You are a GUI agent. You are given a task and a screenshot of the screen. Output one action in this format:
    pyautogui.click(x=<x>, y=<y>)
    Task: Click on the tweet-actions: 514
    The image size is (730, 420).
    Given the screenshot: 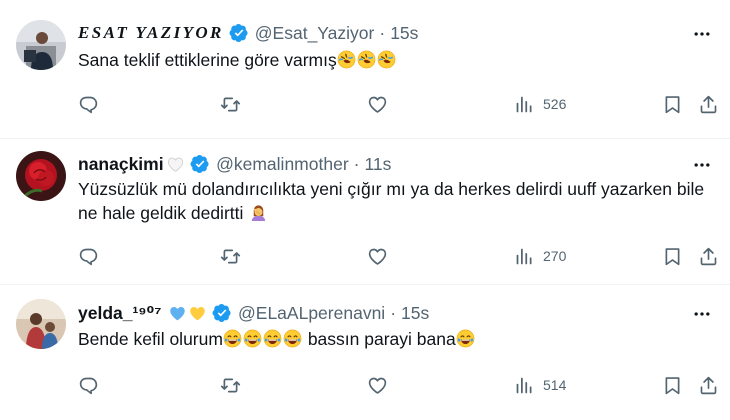 What is the action you would take?
    pyautogui.click(x=396, y=385)
    